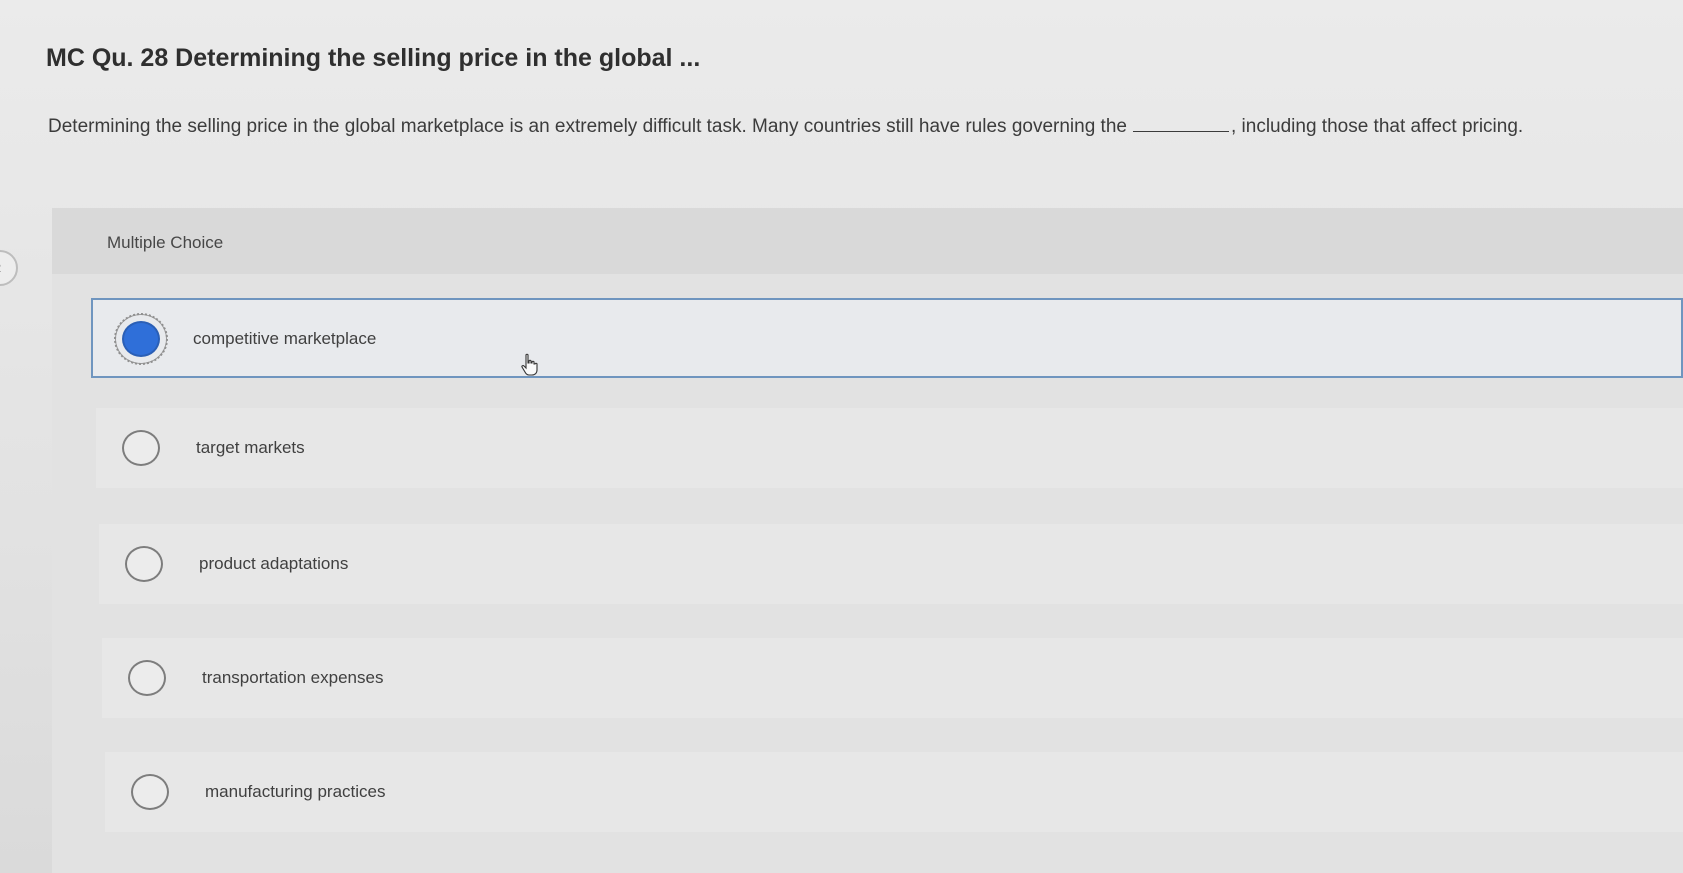 The image size is (1683, 873). Describe the element at coordinates (889, 448) in the screenshot. I see `choice-option-target-markets: target markets` at that location.